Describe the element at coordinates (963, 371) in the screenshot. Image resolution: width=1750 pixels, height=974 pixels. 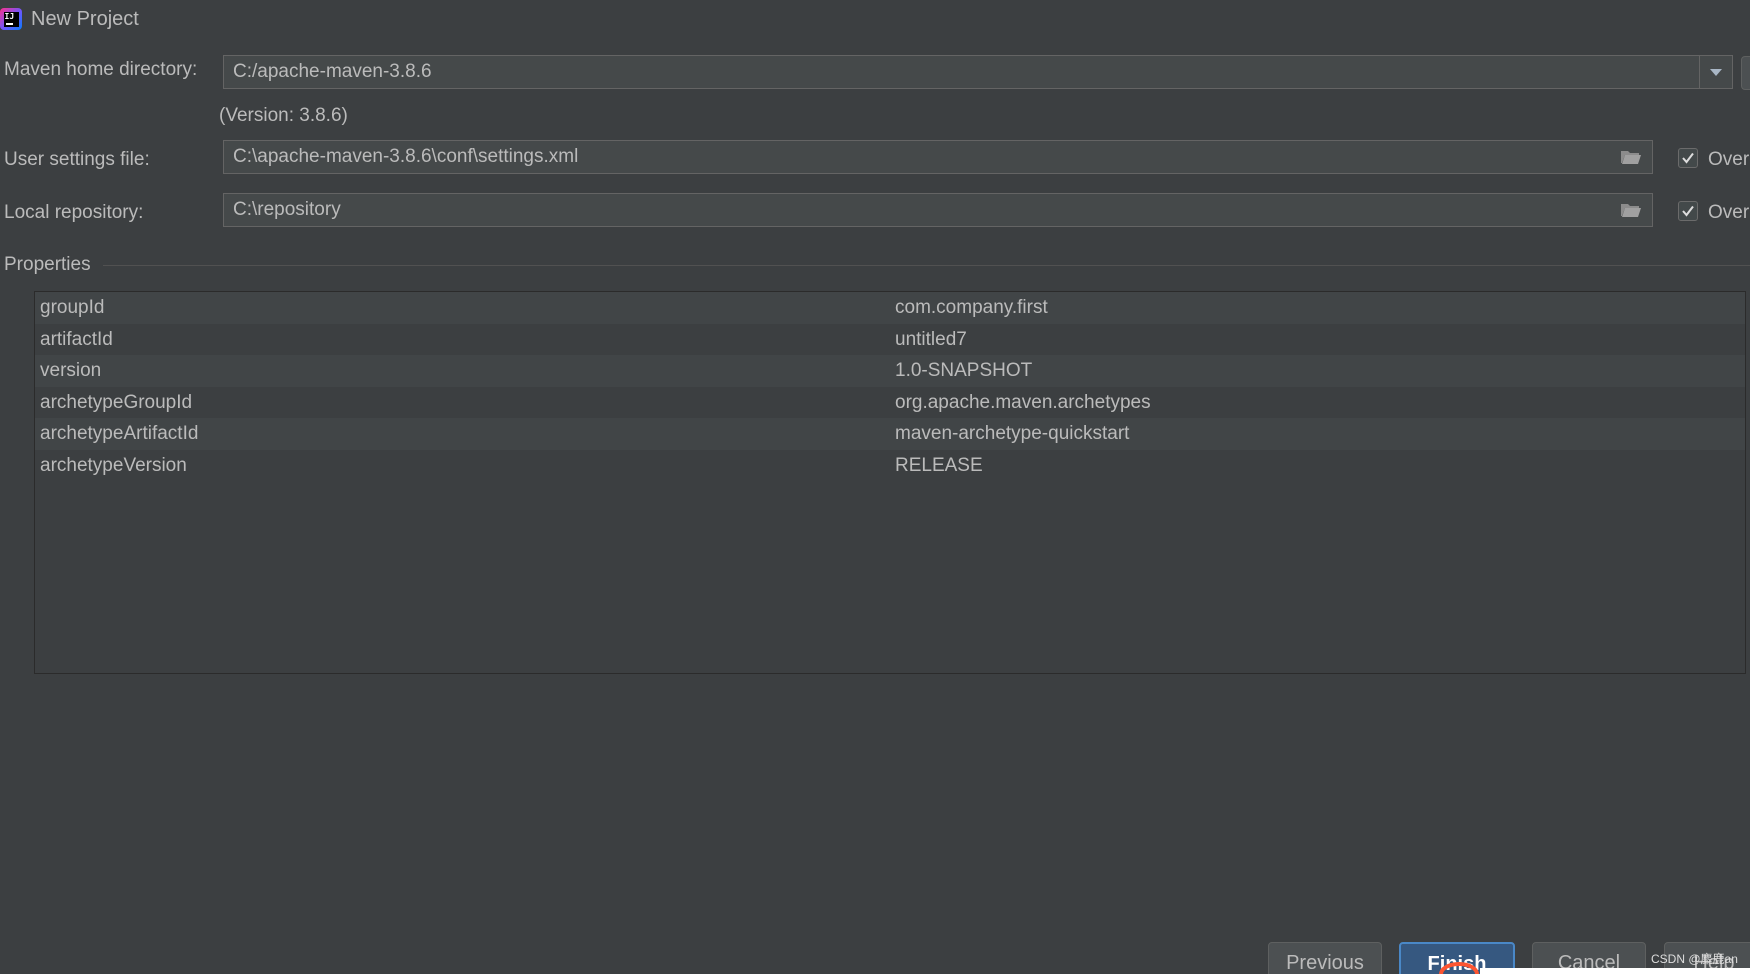
I see `property-value: 1.0-SNAPSHOT` at that location.